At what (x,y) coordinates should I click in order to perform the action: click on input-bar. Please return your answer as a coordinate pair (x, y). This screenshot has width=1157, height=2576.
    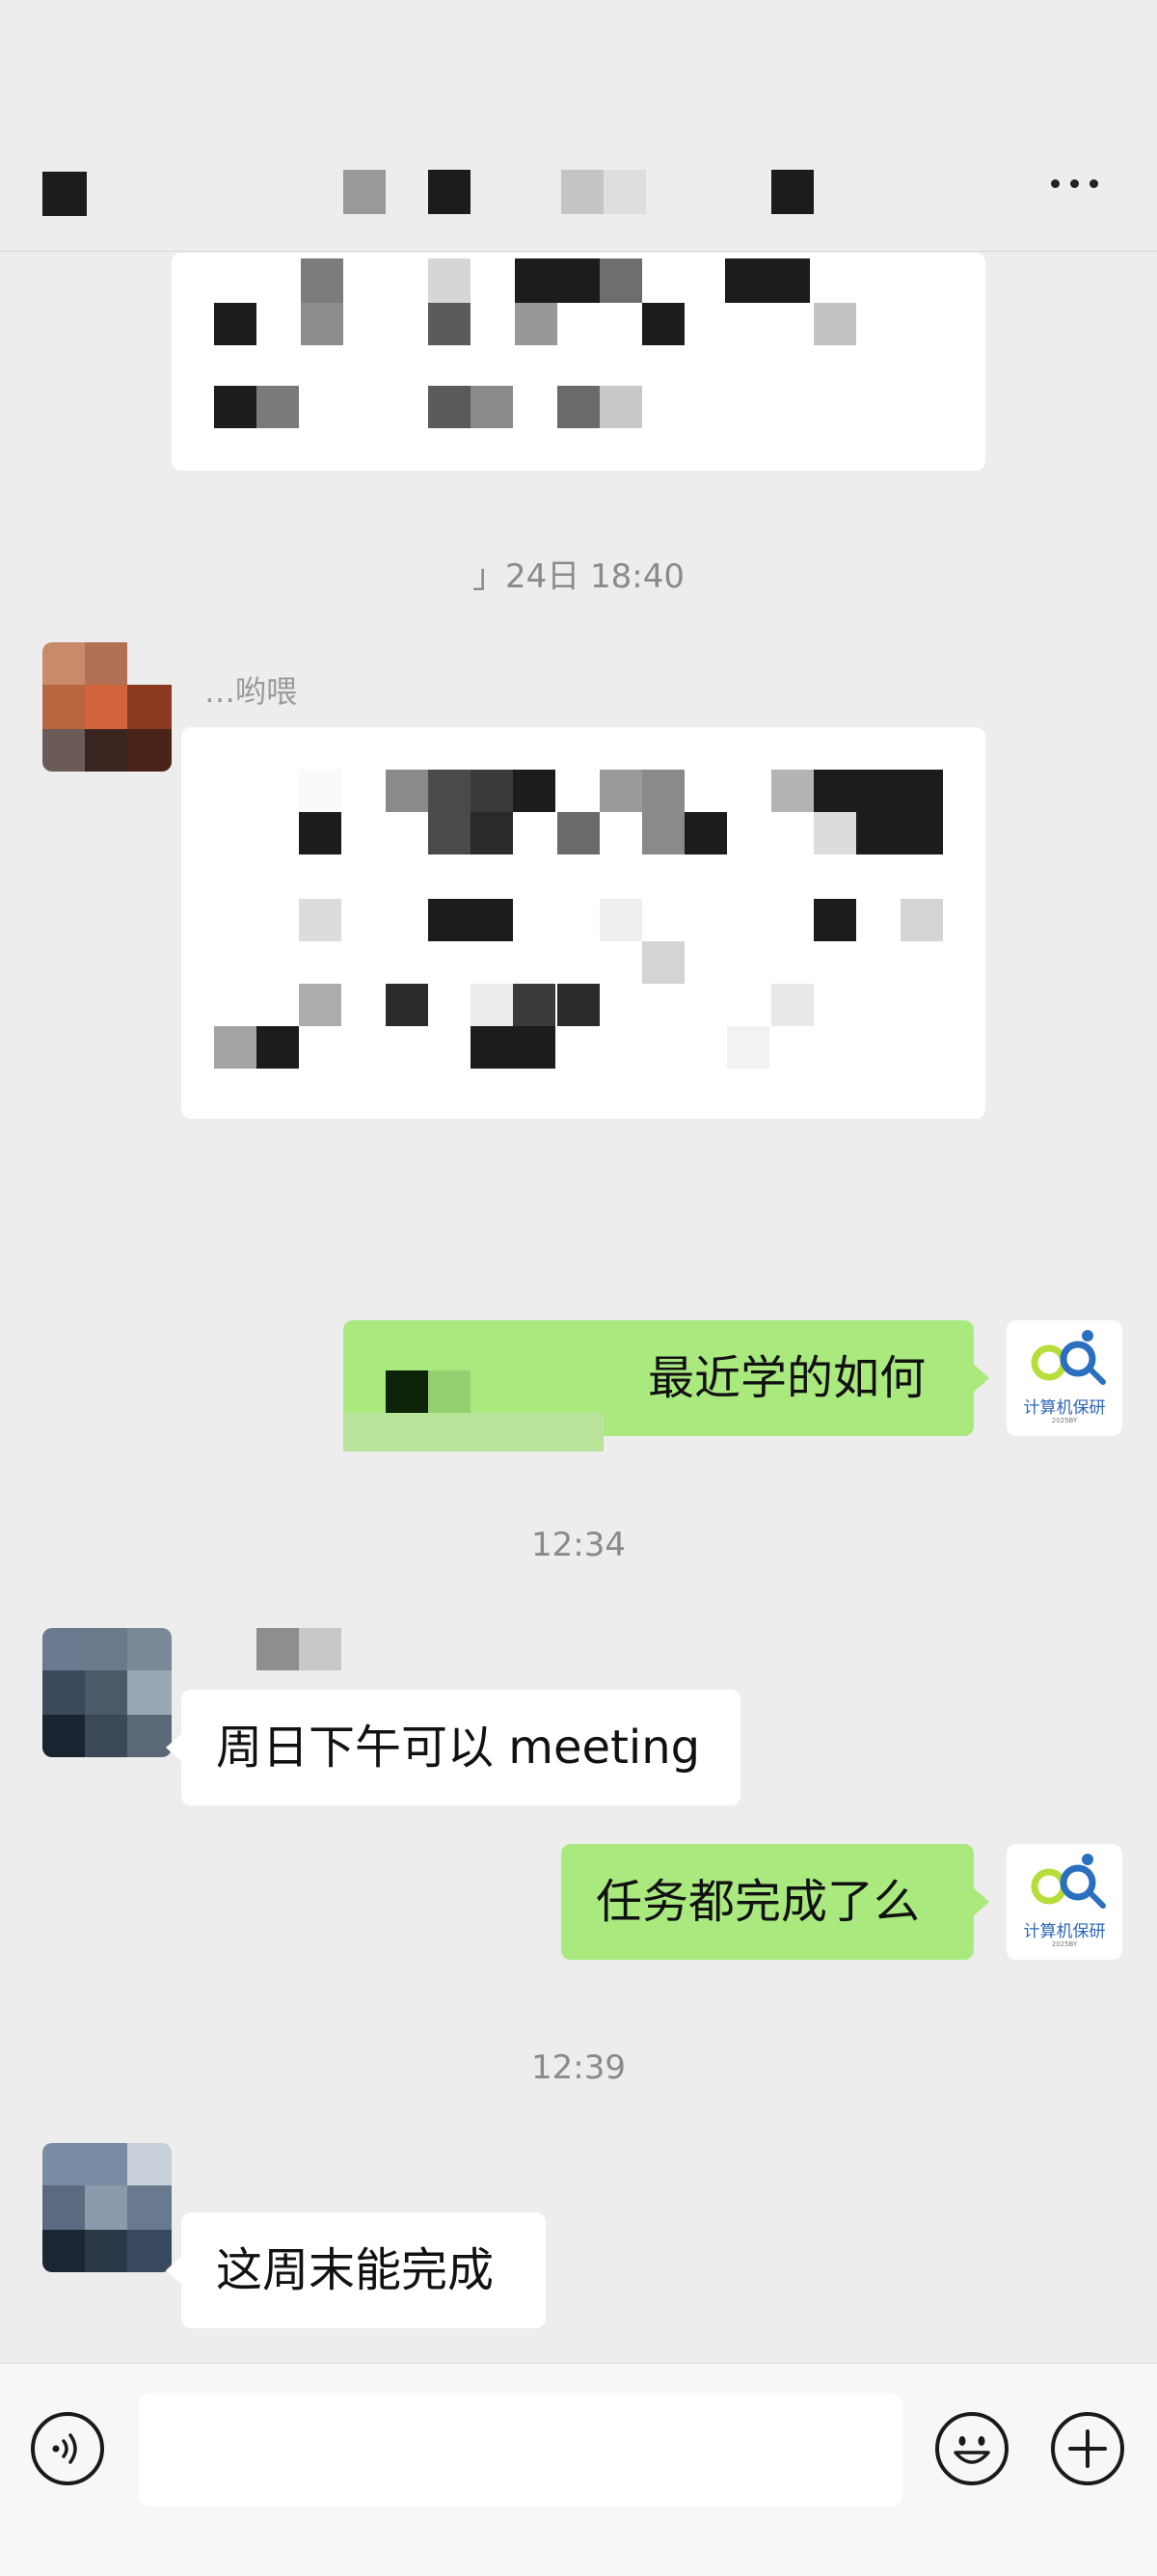
    Looking at the image, I should click on (578, 2469).